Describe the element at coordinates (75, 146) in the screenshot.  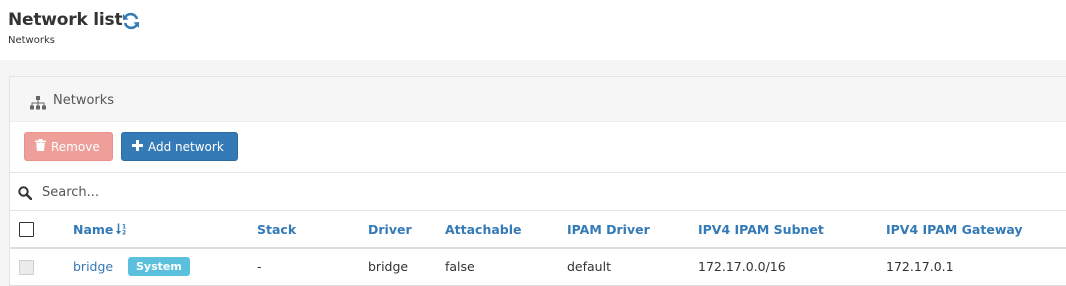
I see `remove-button-label: Remove` at that location.